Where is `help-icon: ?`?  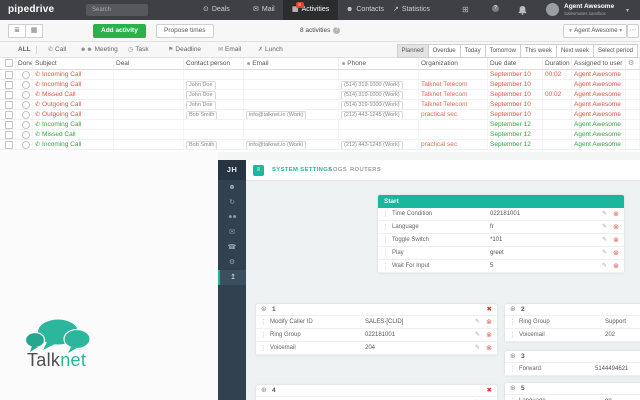 help-icon: ? is located at coordinates (495, 9).